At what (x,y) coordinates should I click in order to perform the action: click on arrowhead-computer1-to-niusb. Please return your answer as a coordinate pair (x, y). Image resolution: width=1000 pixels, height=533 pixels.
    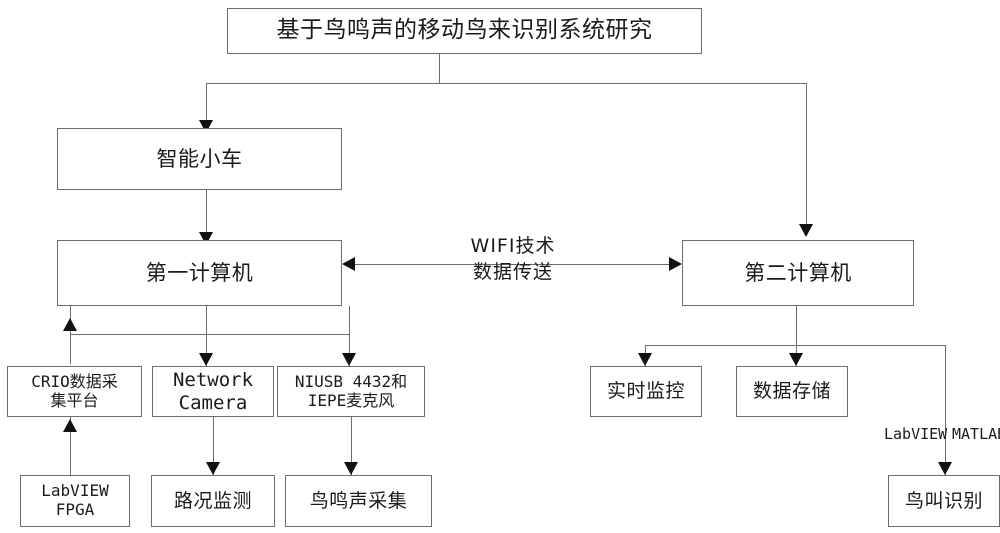
    Looking at the image, I should click on (349, 359).